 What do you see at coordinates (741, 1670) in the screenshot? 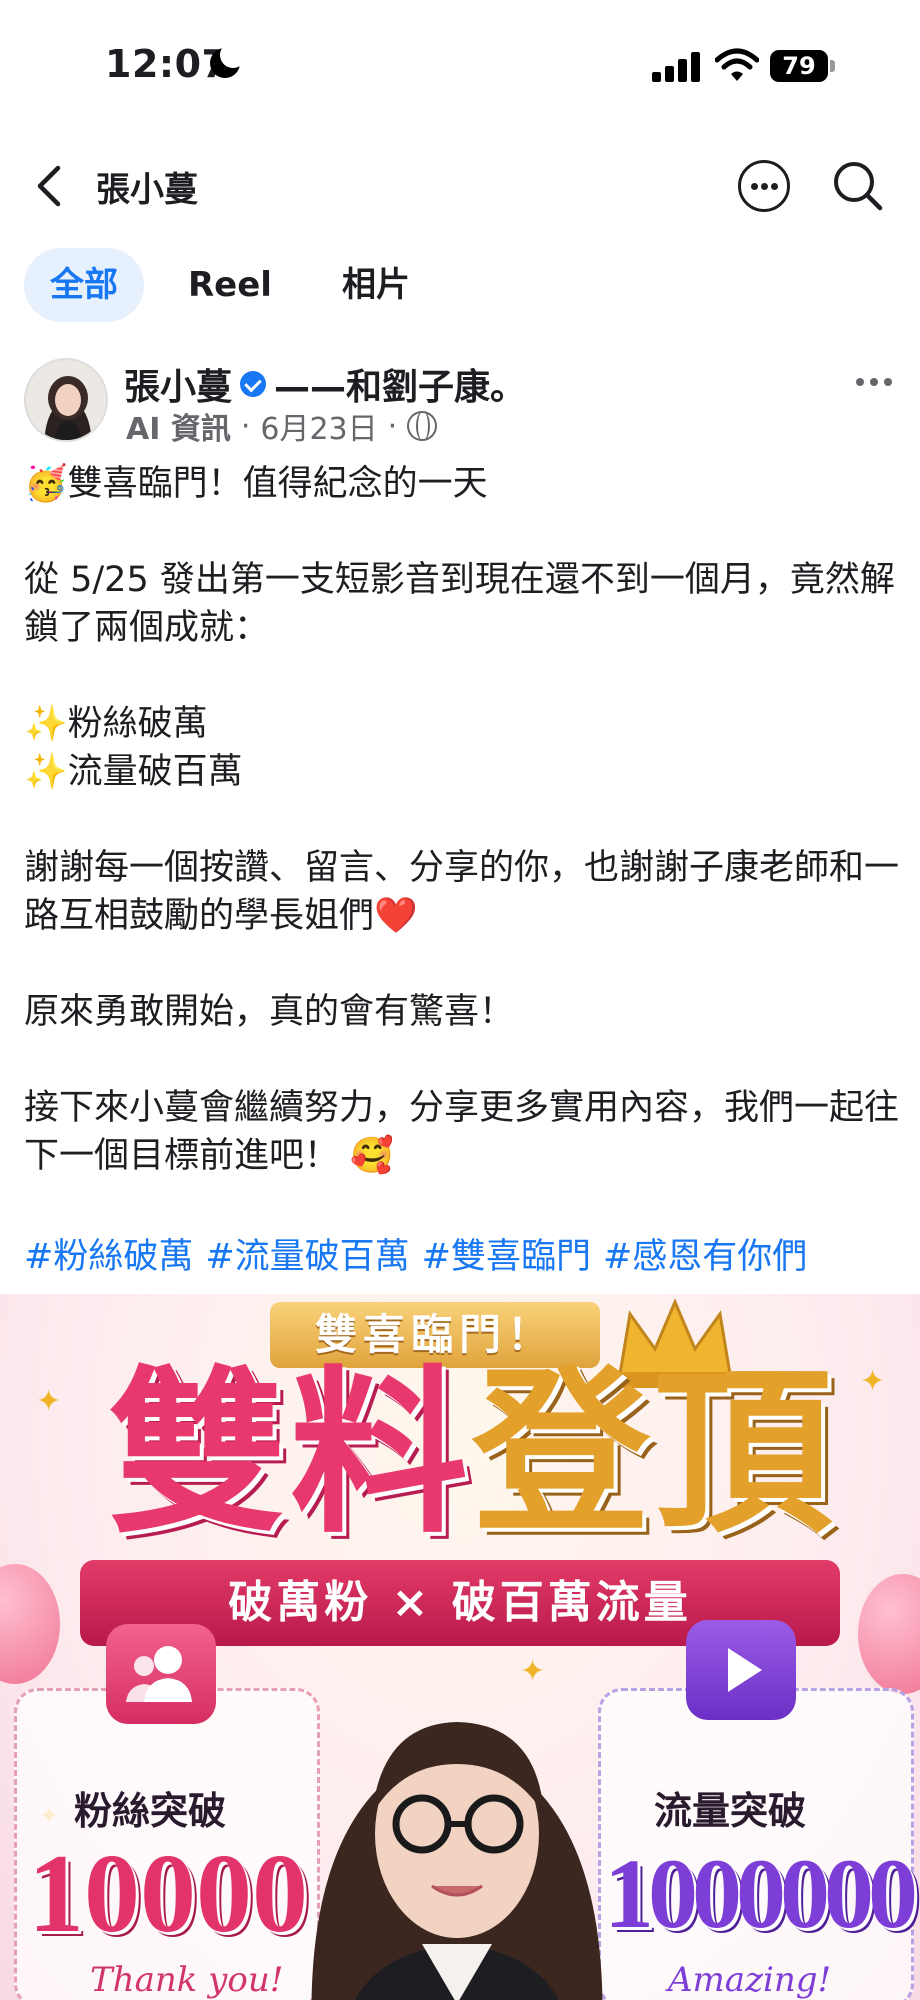
I see `play-icon` at bounding box center [741, 1670].